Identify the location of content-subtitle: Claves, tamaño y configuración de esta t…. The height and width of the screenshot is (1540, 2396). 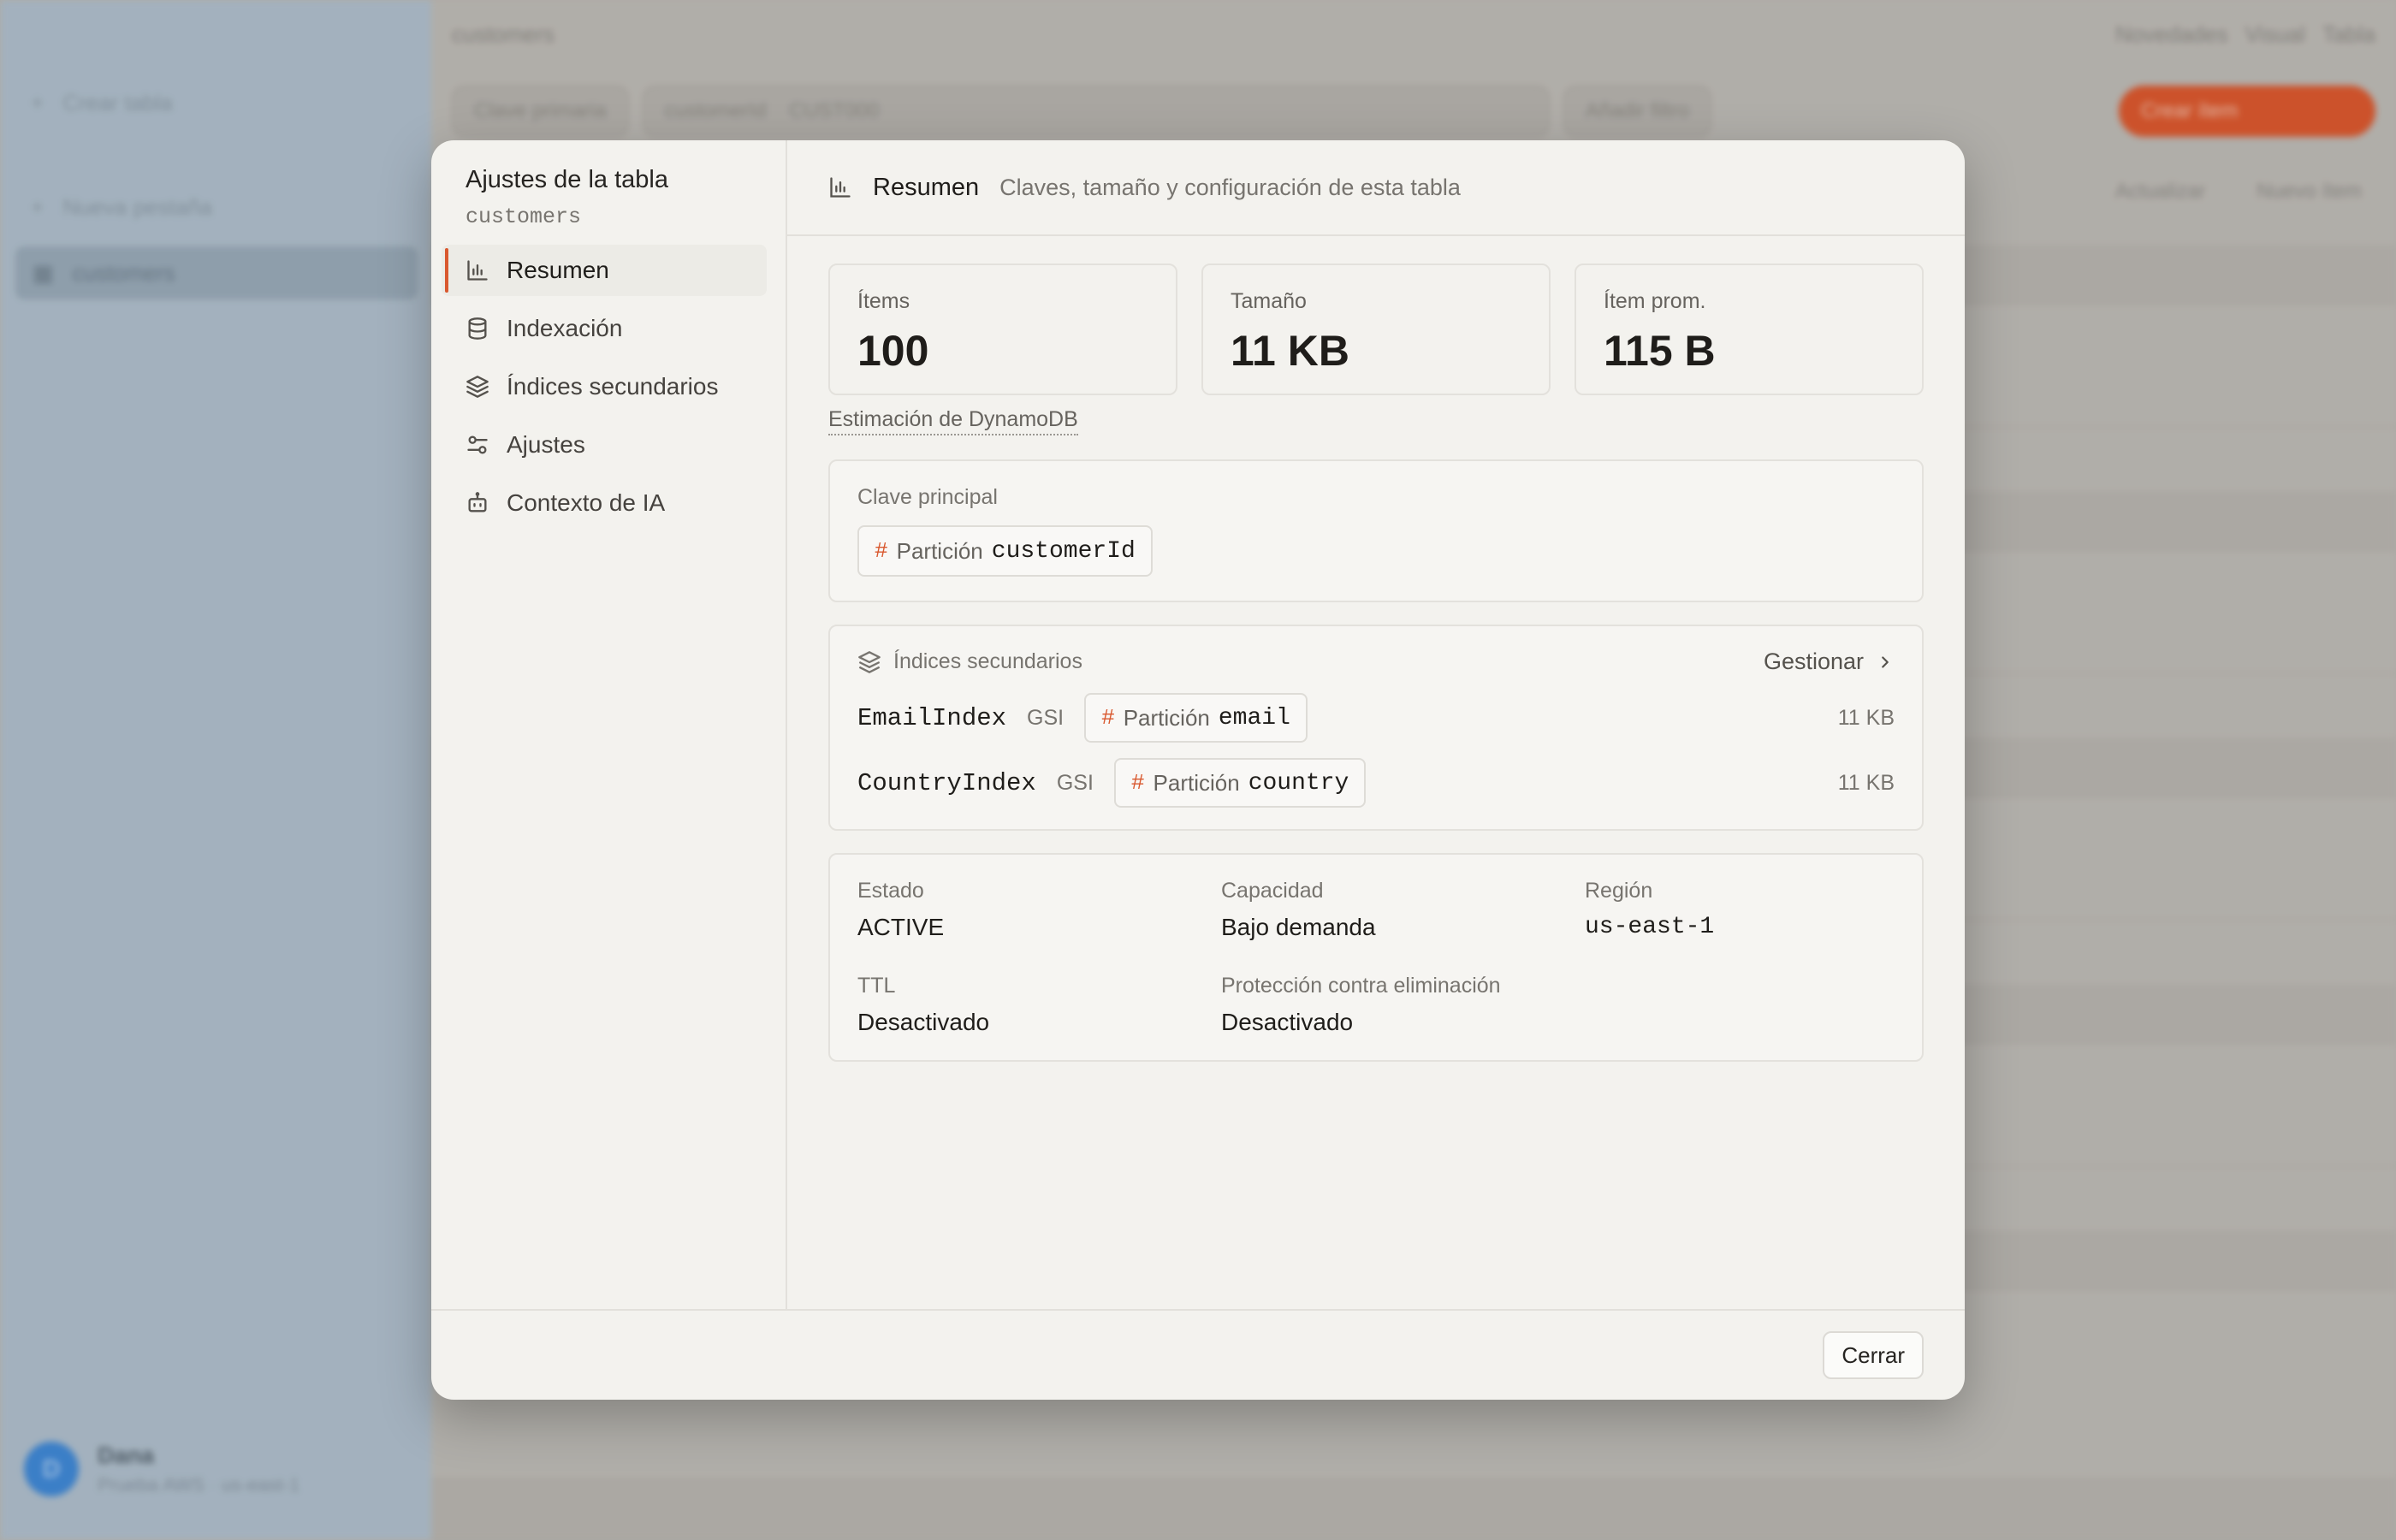
(1230, 187).